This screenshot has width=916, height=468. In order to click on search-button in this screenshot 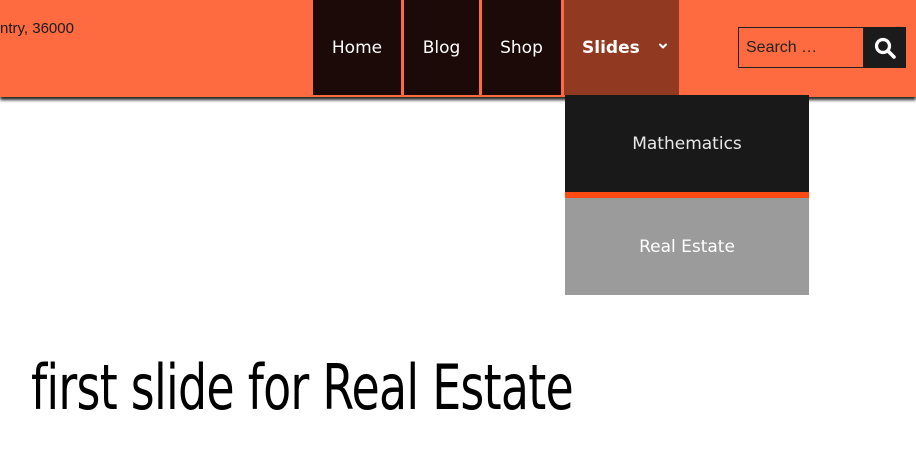, I will do `click(885, 47)`.